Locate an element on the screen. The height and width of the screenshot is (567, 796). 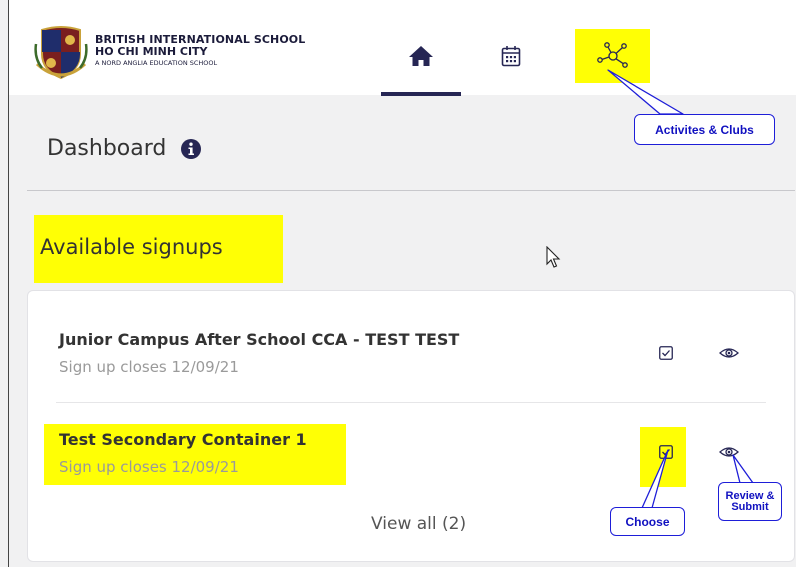
callout-review-submit: Review & Submit is located at coordinates (750, 501).